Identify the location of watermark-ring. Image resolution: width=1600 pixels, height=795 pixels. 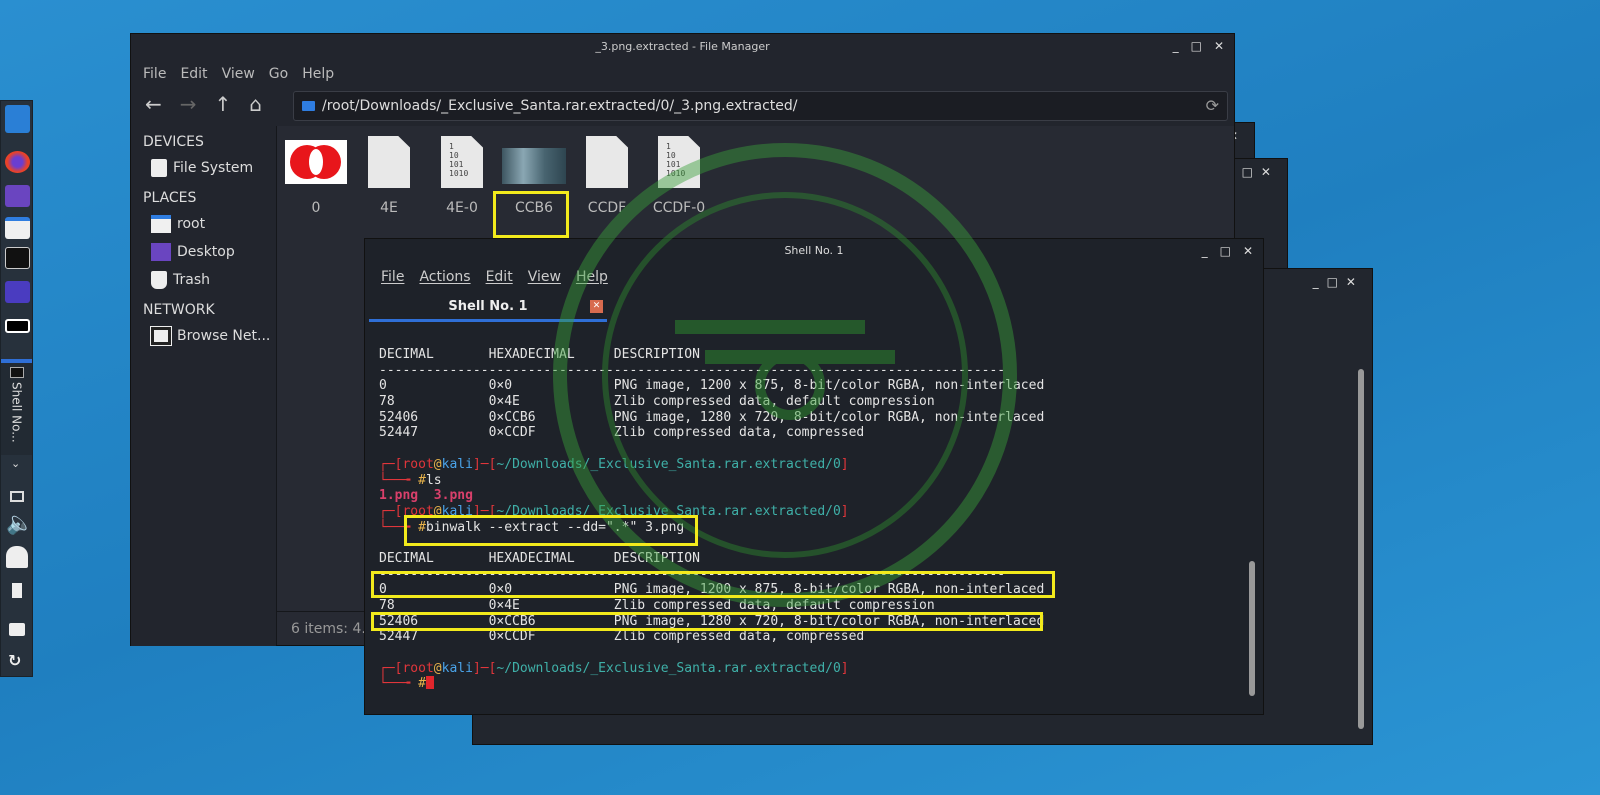
(785, 375).